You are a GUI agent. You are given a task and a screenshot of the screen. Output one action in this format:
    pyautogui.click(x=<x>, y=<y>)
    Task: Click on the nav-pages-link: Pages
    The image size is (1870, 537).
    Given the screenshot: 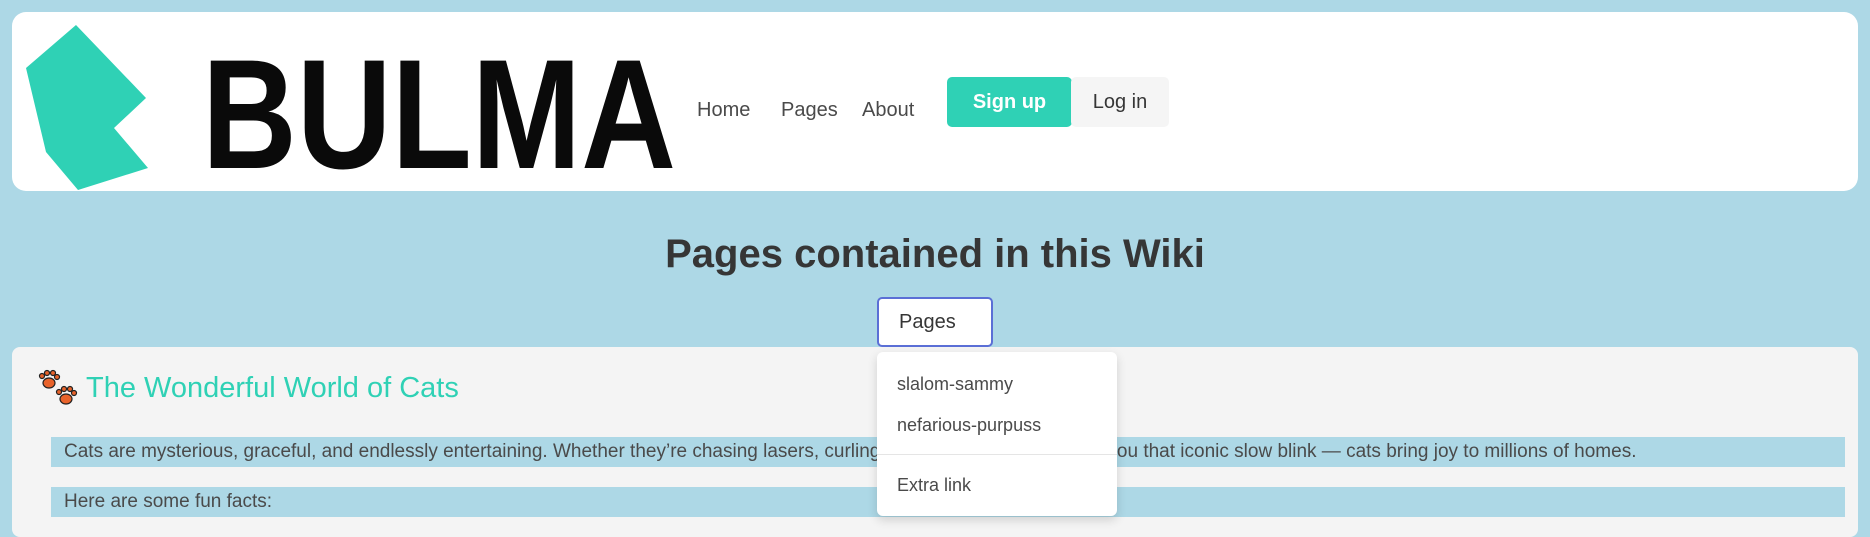 What is the action you would take?
    pyautogui.click(x=809, y=110)
    